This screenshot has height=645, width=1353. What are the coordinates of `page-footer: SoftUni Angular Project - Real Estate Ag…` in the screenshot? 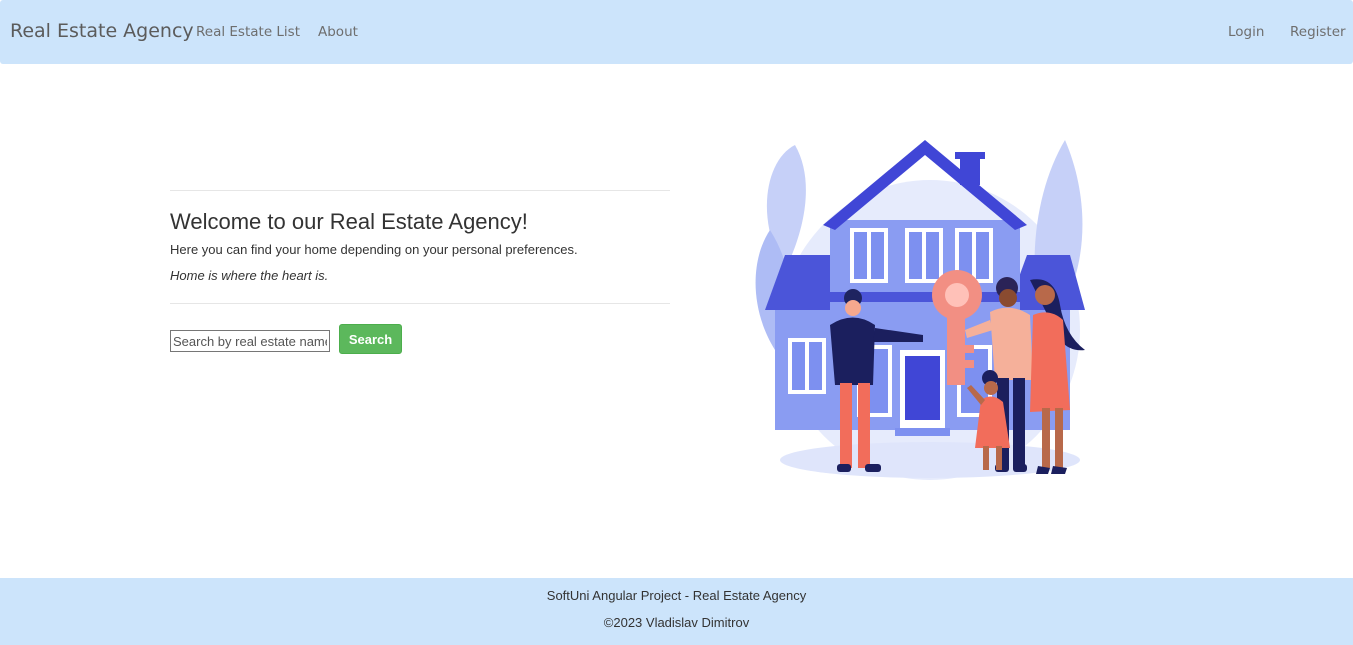 It's located at (676, 611).